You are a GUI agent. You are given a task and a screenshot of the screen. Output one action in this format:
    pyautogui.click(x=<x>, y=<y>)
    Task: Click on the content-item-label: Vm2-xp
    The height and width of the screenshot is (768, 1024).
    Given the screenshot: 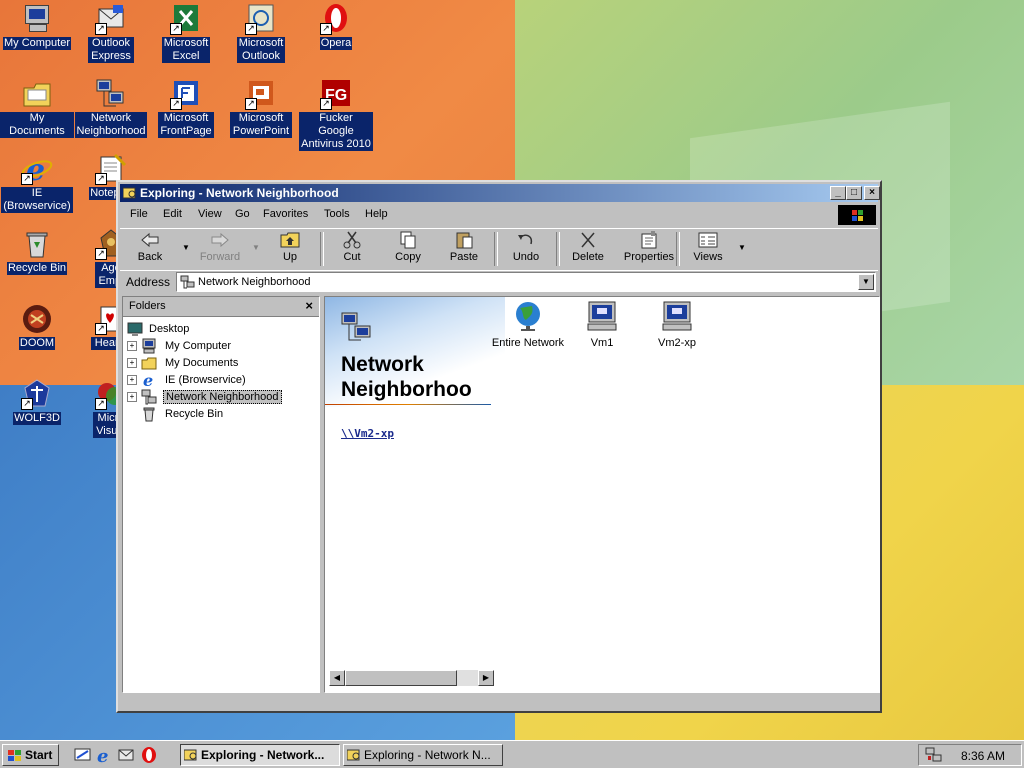 What is the action you would take?
    pyautogui.click(x=677, y=343)
    